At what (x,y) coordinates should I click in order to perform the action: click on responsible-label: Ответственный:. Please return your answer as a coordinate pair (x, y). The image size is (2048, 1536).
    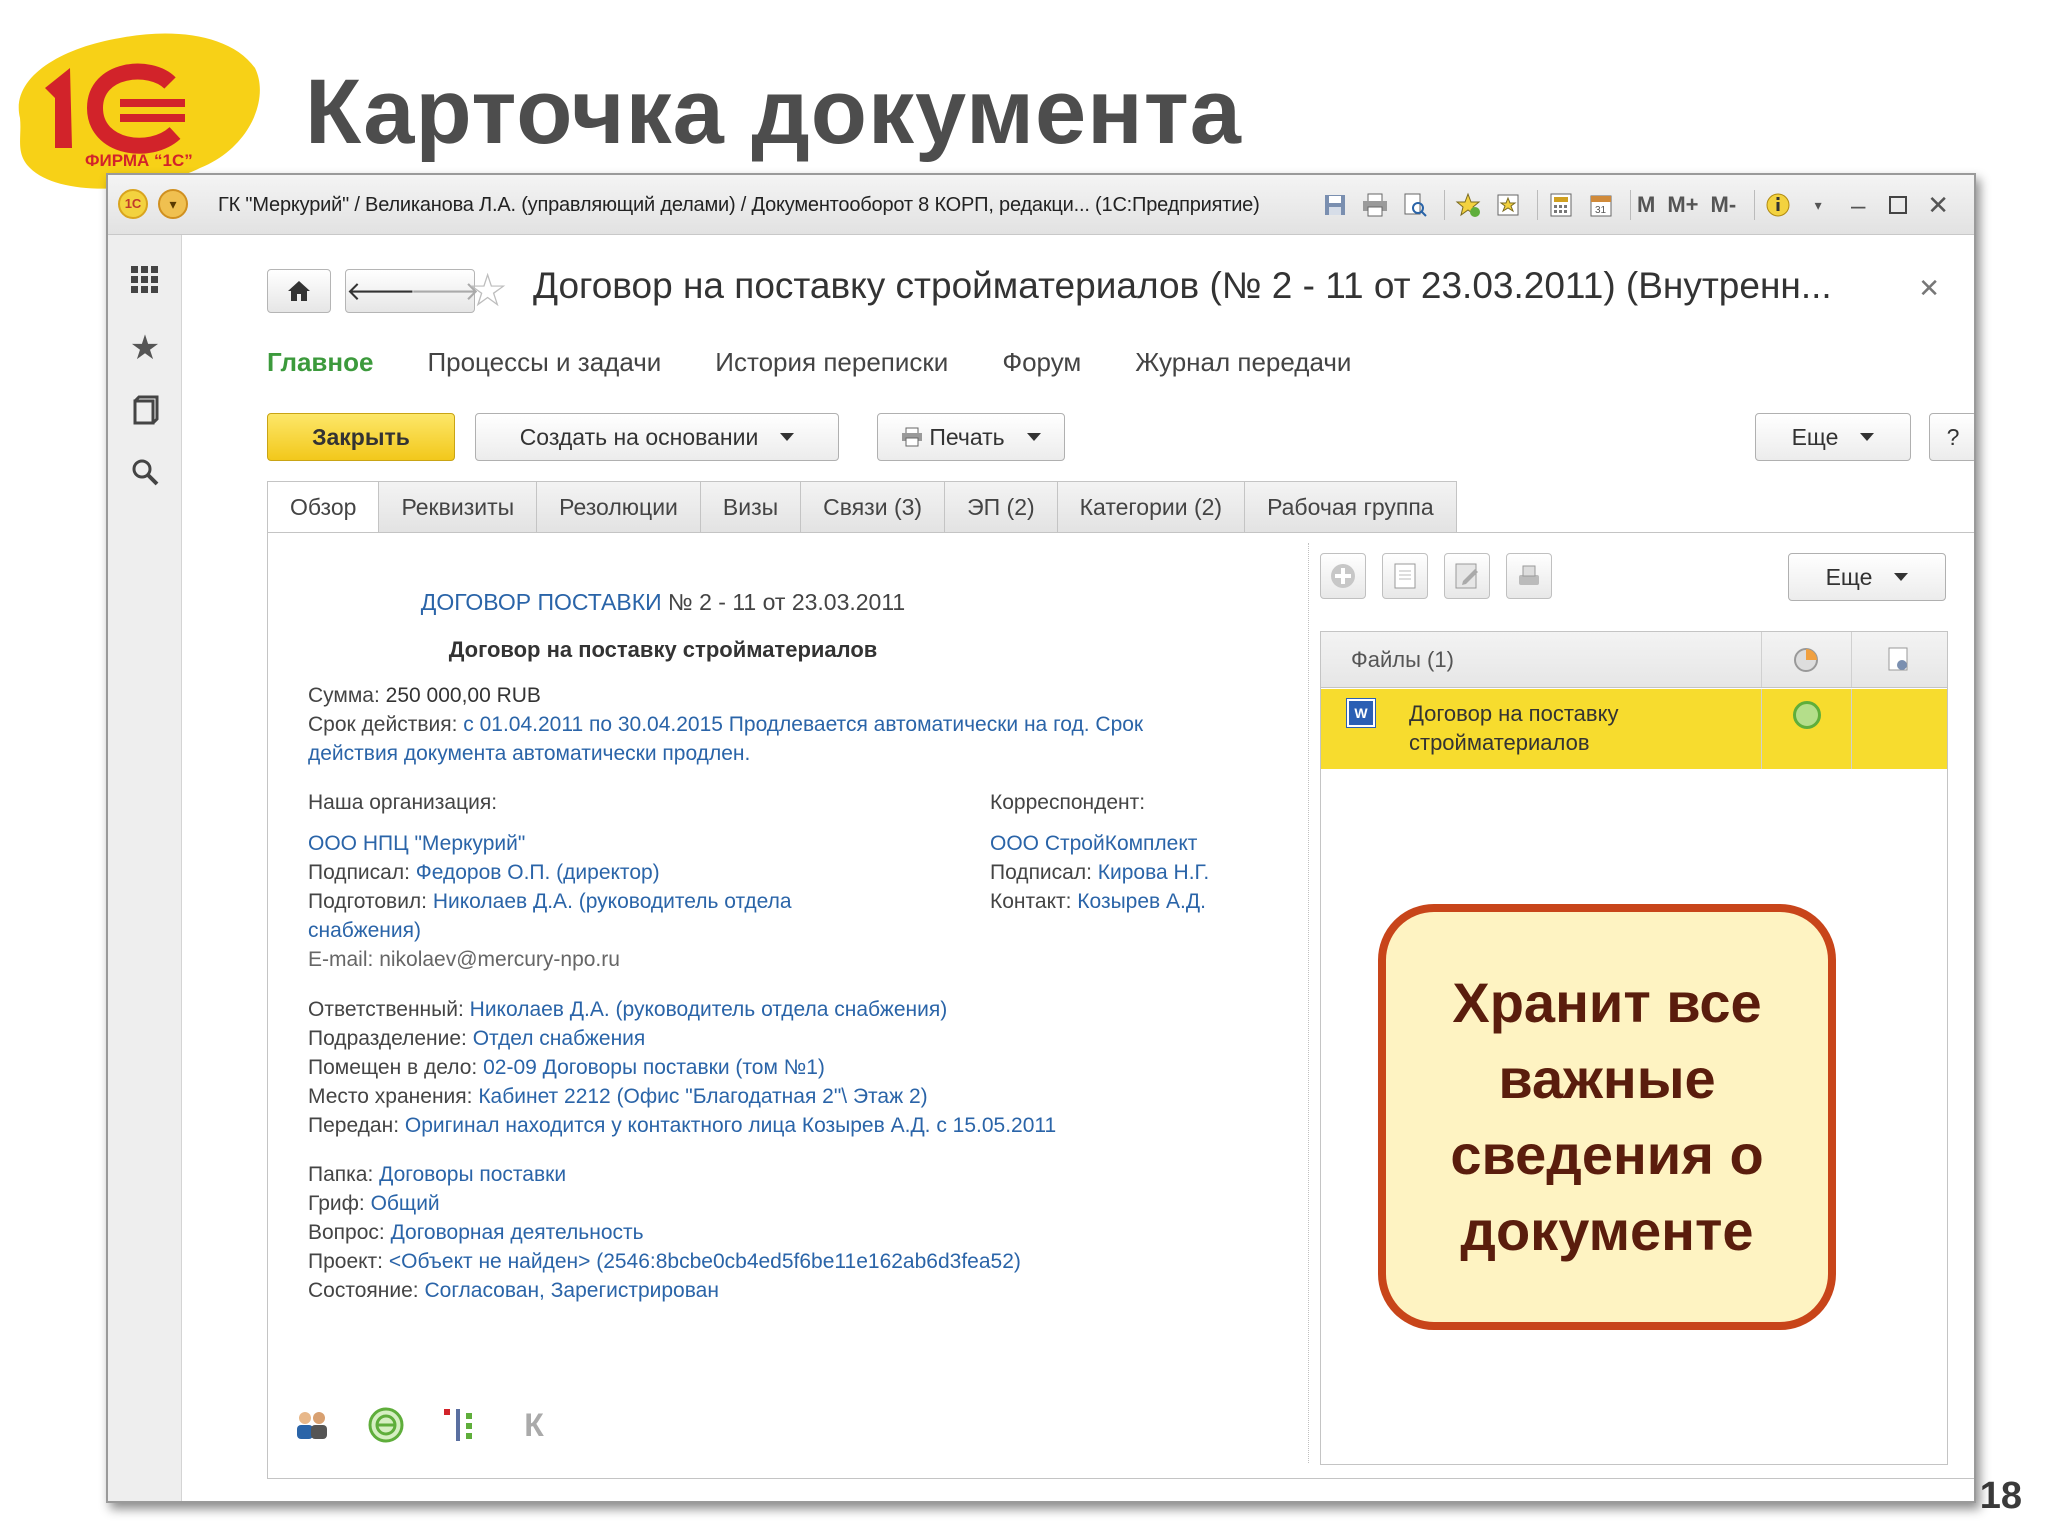
    Looking at the image, I should click on (389, 1009).